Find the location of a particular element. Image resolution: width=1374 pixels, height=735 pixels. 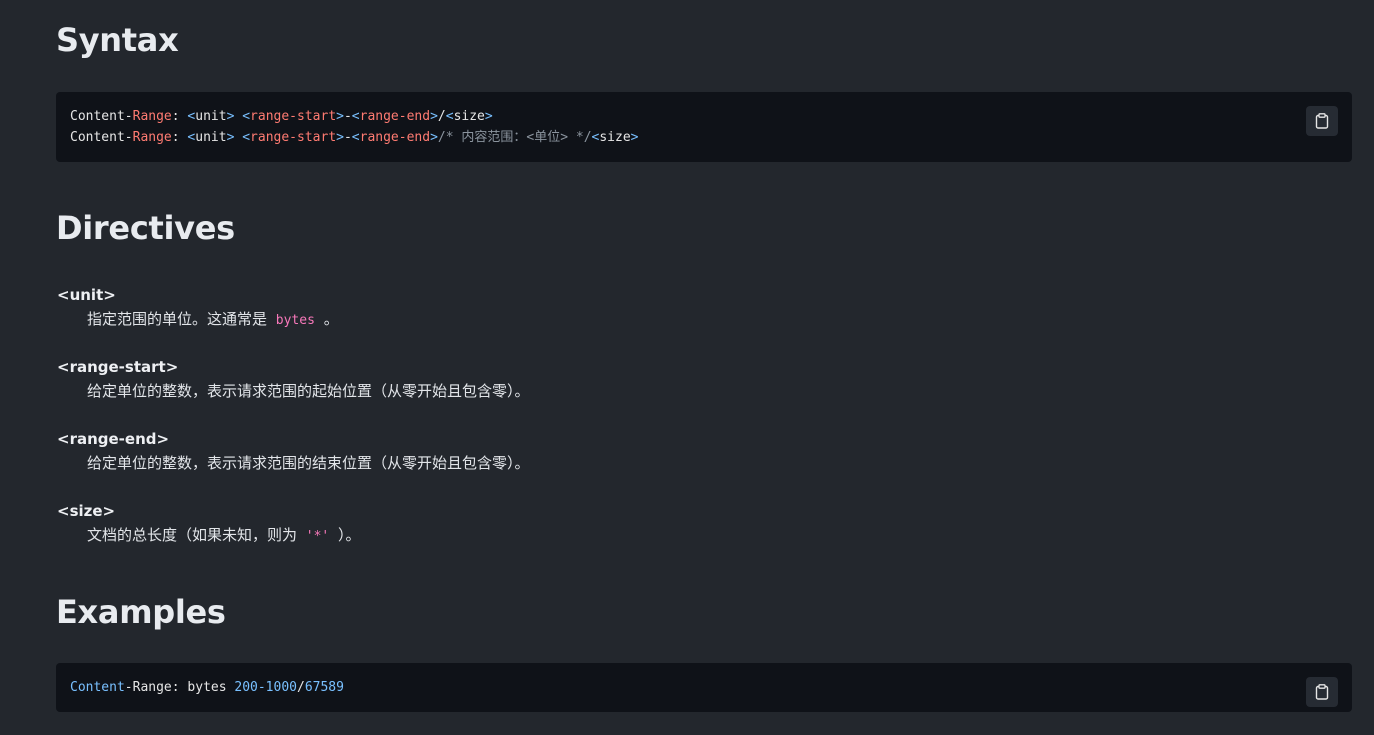

code-token: -Range: bytes is located at coordinates (179, 687).